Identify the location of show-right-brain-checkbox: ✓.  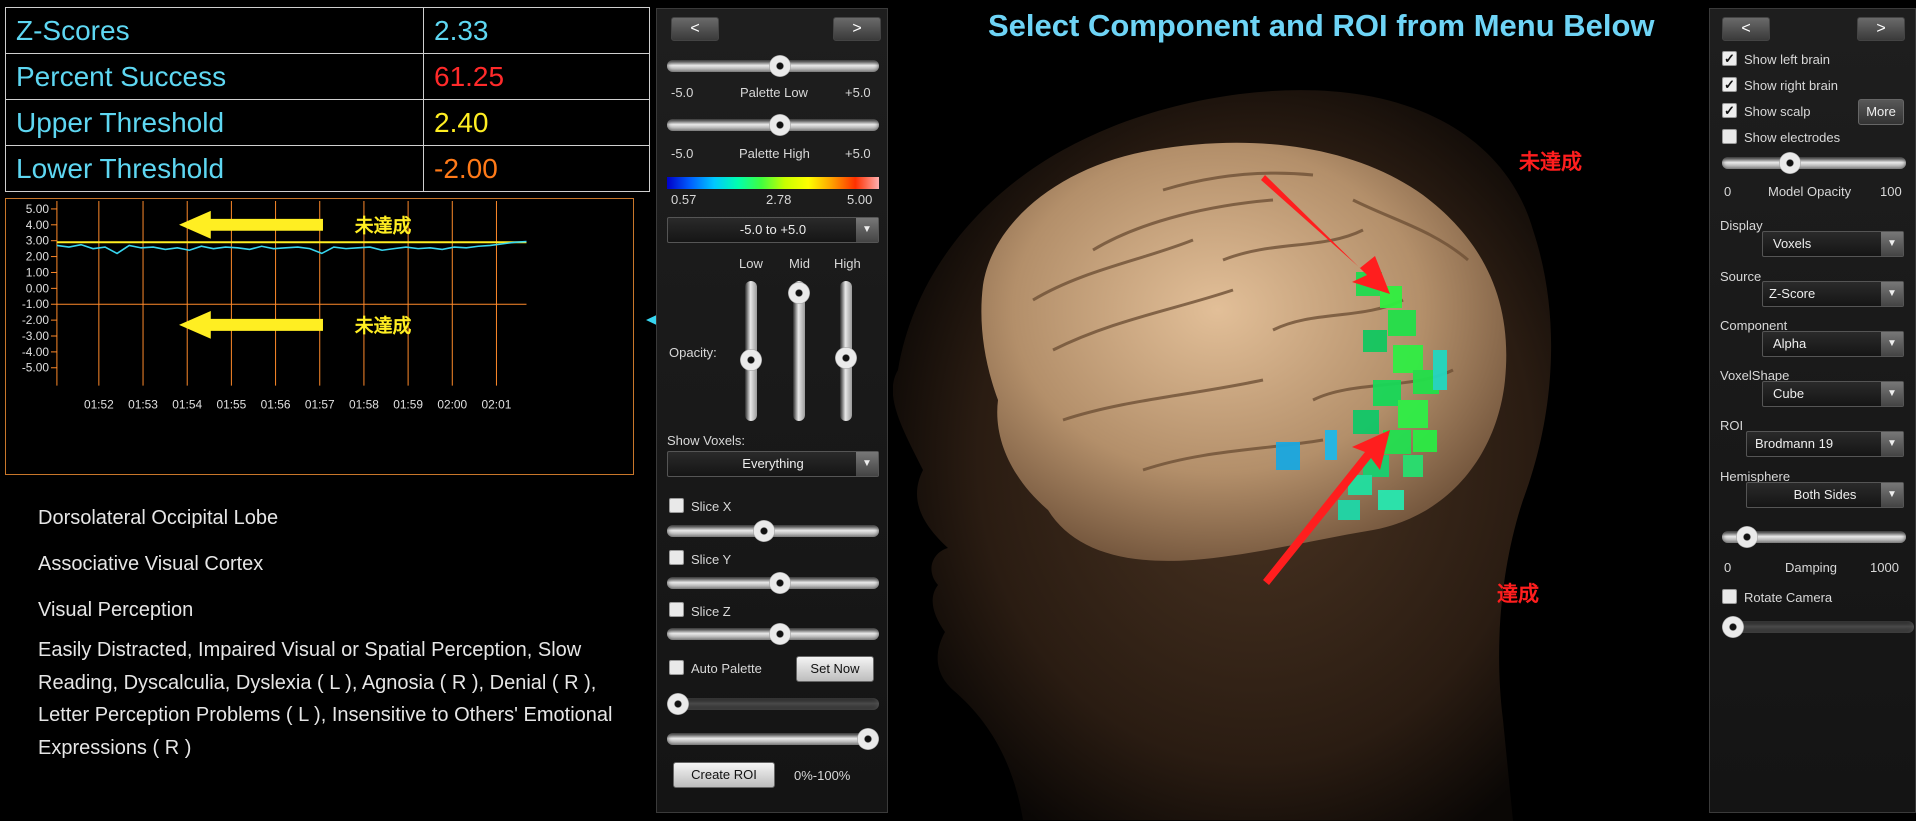
(1729, 84).